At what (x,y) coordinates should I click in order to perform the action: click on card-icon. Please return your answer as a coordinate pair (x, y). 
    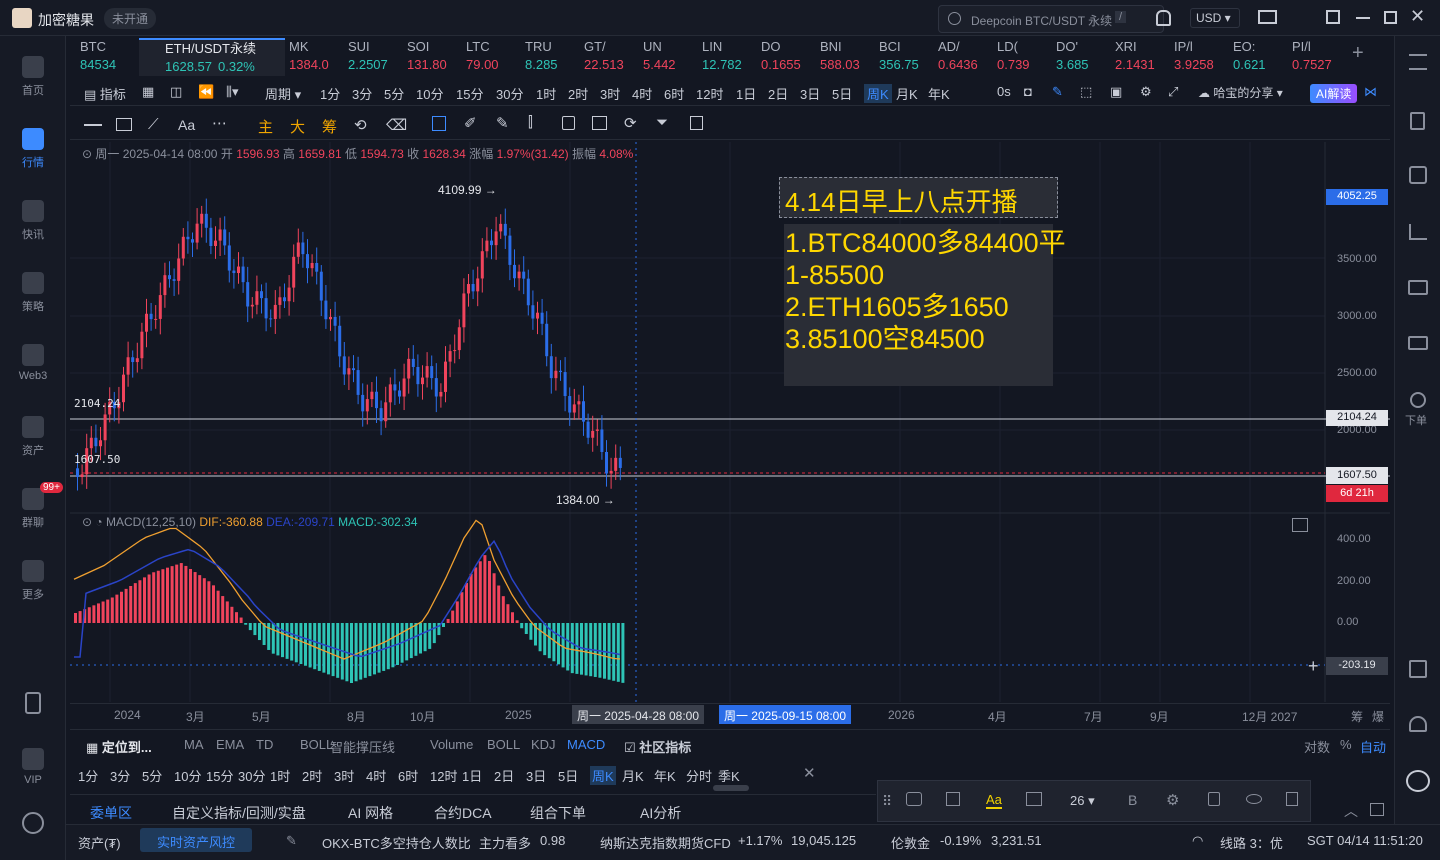
    Looking at the image, I should click on (1418, 343).